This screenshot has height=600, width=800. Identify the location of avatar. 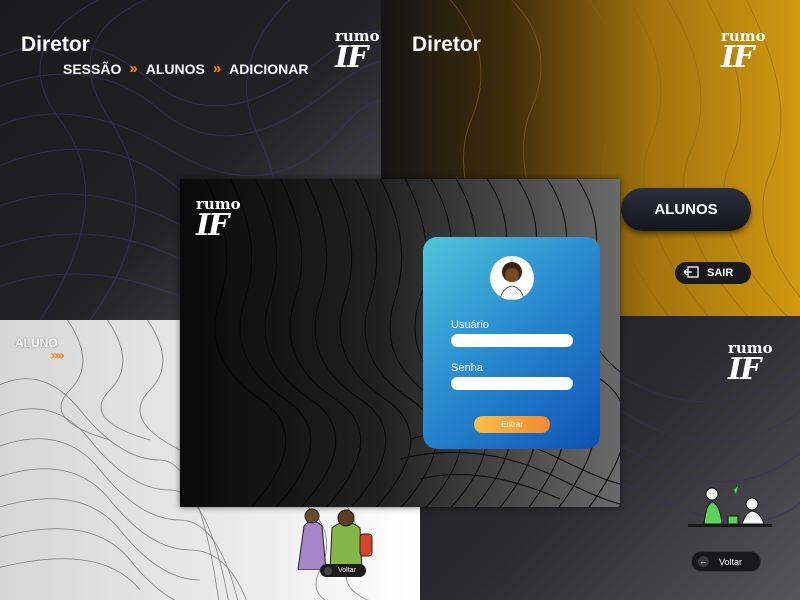
(512, 278).